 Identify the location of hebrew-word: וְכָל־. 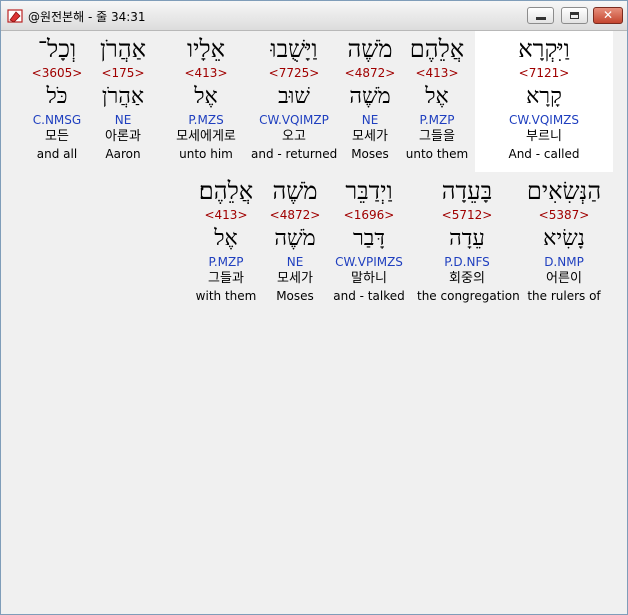
(57, 49).